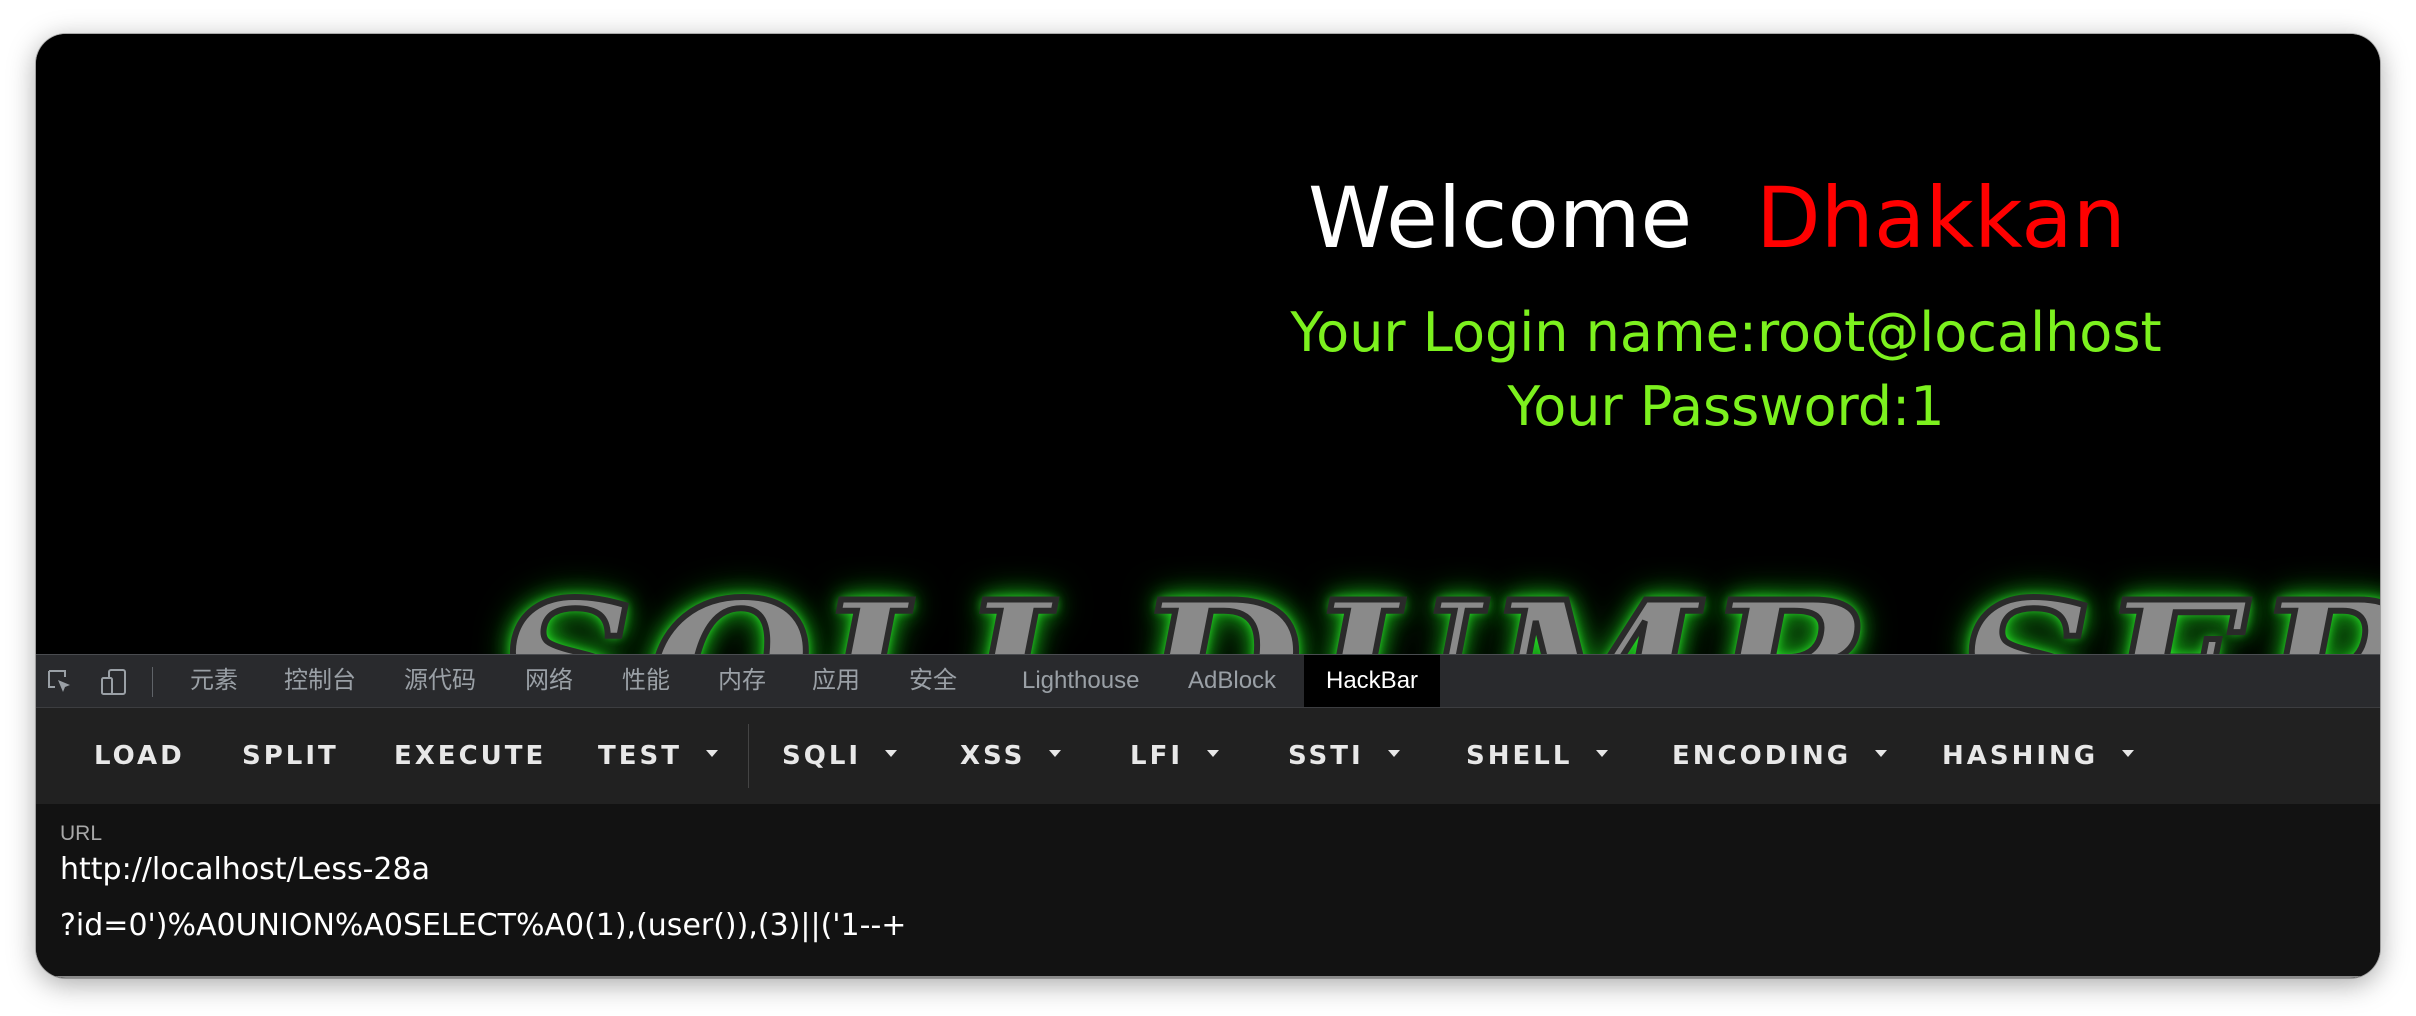 This screenshot has width=2416, height=1016. I want to click on tab-console: 控制台, so click(320, 681).